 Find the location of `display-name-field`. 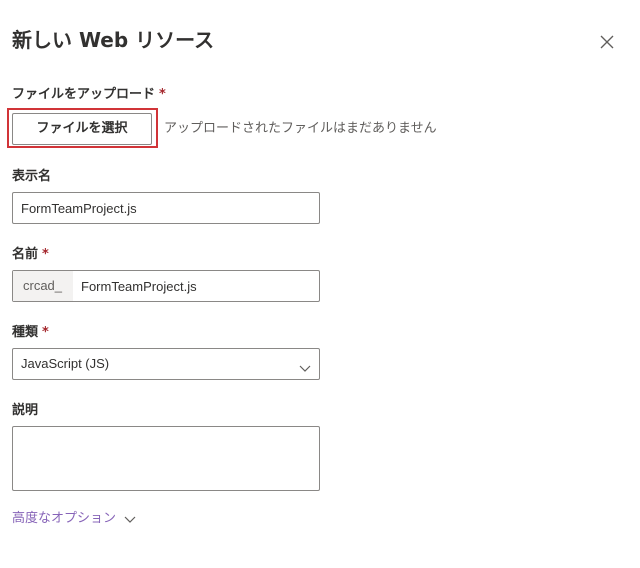

display-name-field is located at coordinates (166, 208).